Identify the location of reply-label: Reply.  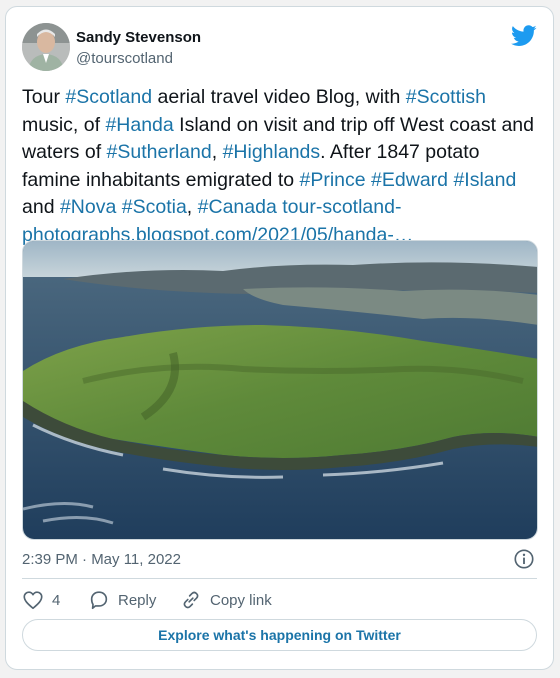
(137, 600).